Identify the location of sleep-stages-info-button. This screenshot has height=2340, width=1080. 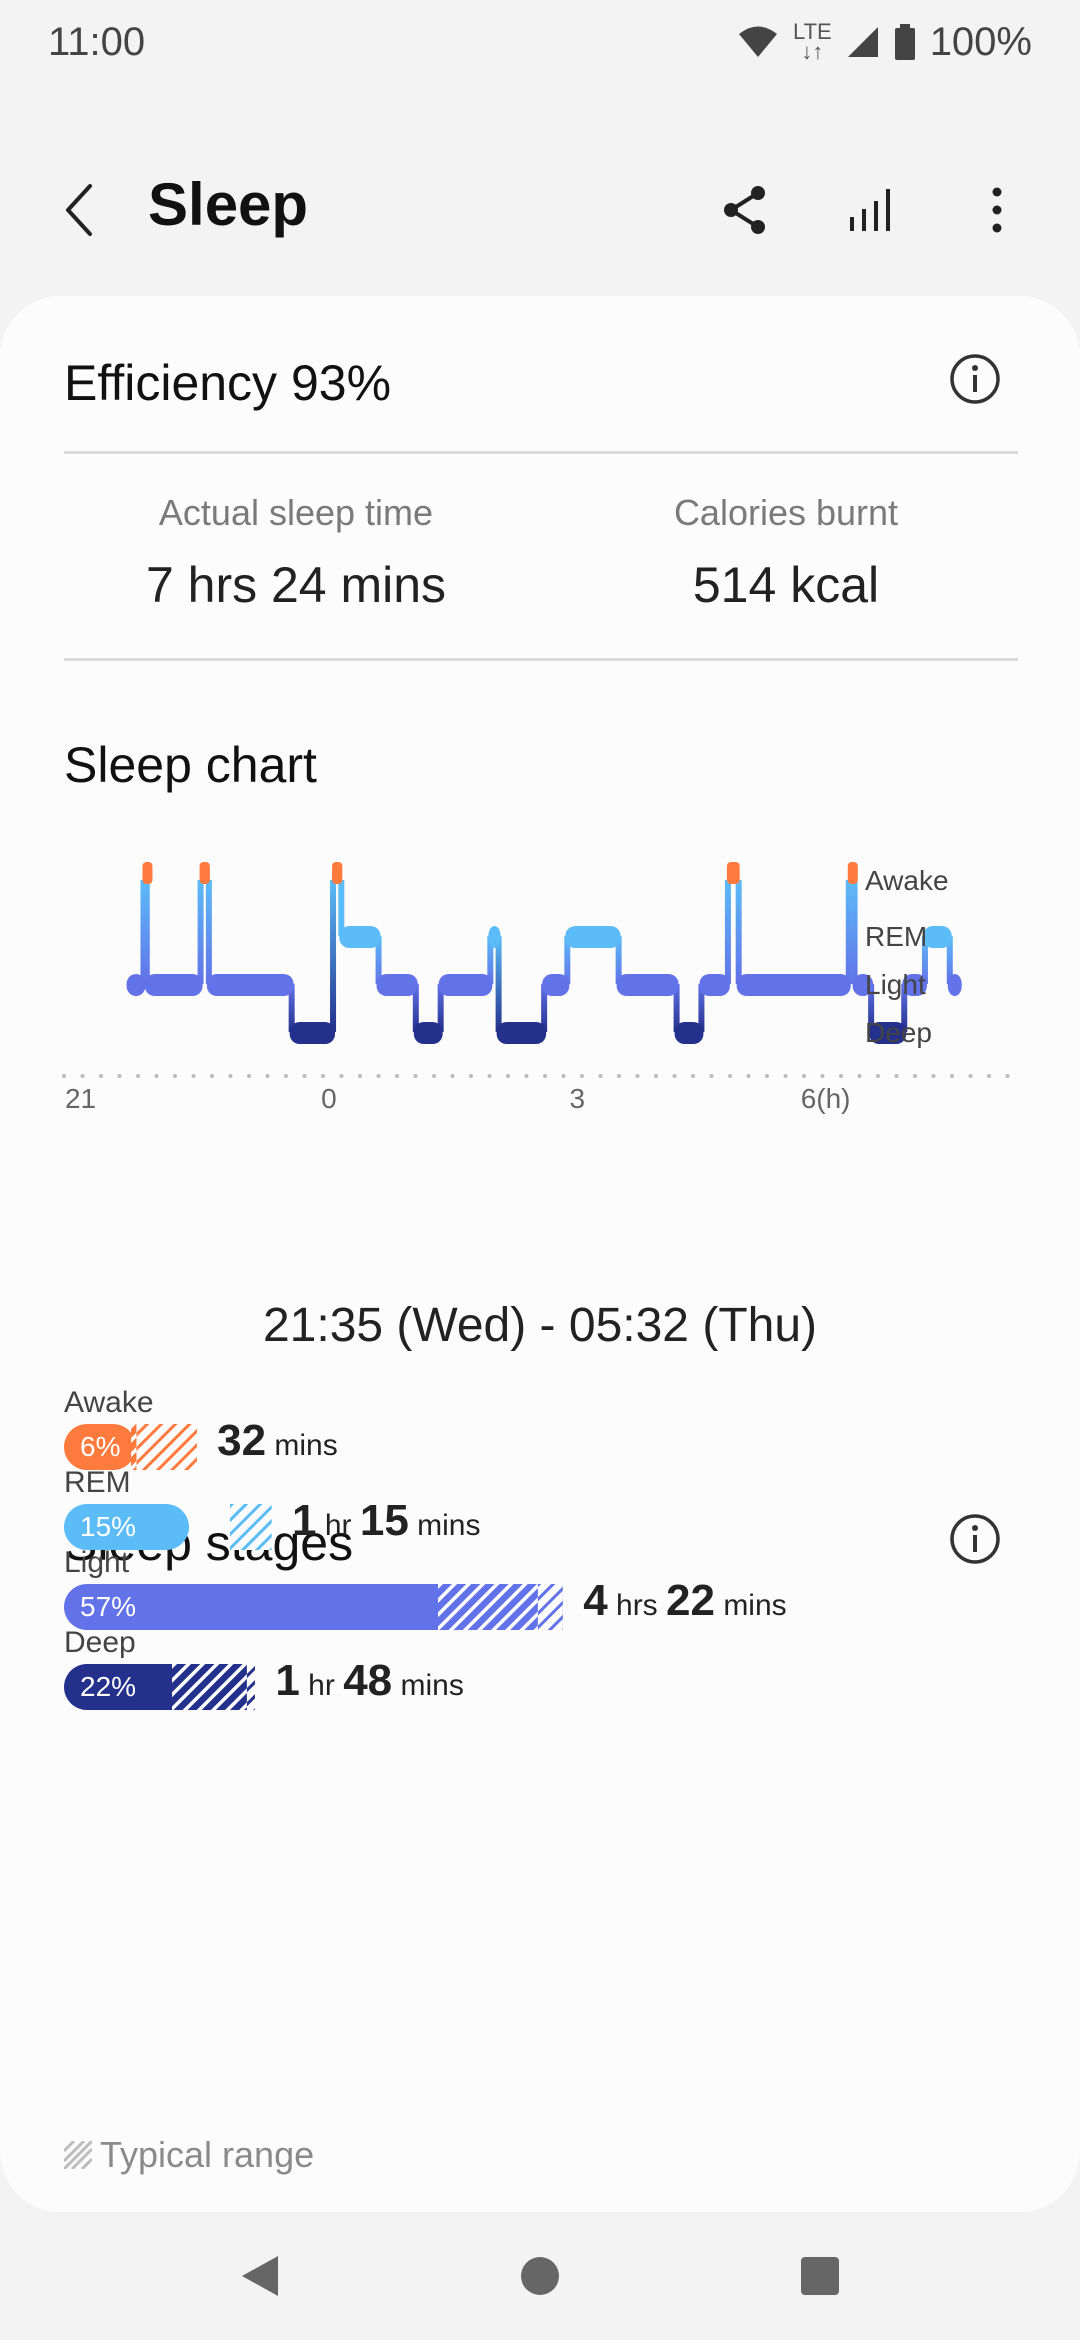
(975, 1539).